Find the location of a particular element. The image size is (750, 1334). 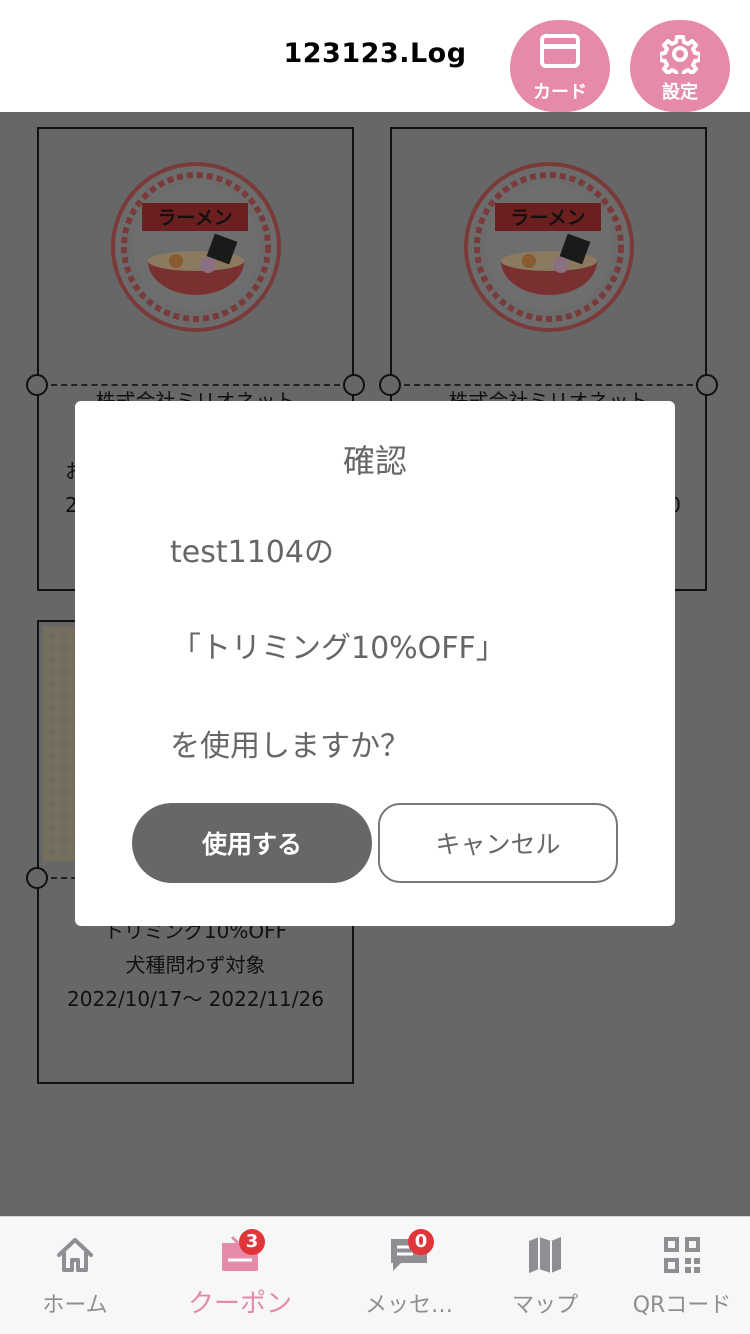

card-button: カード is located at coordinates (560, 66).